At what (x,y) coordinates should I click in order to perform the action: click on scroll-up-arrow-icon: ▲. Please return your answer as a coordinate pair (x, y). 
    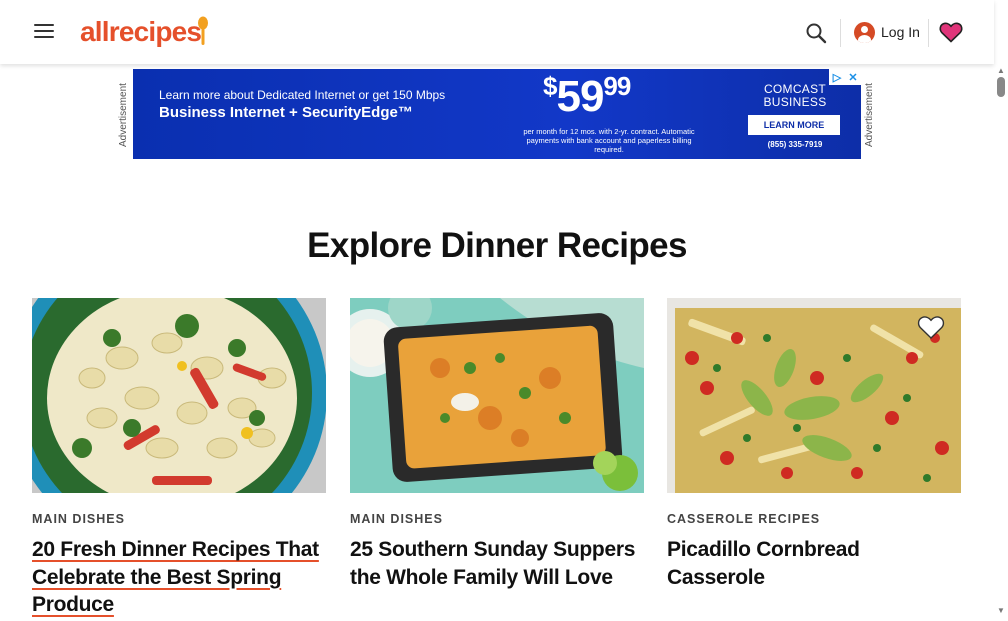
    Looking at the image, I should click on (1001, 70).